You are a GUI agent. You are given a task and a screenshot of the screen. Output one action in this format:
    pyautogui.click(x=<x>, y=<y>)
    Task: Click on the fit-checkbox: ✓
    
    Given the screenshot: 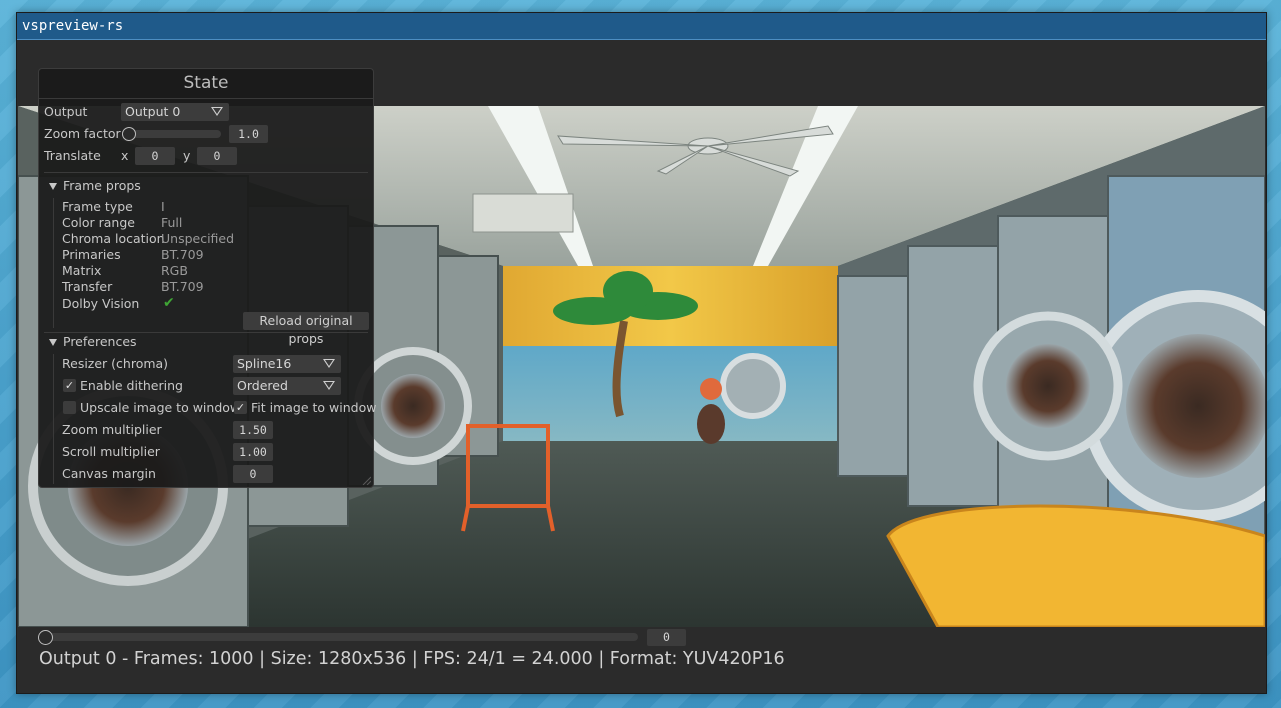 What is the action you would take?
    pyautogui.click(x=240, y=407)
    